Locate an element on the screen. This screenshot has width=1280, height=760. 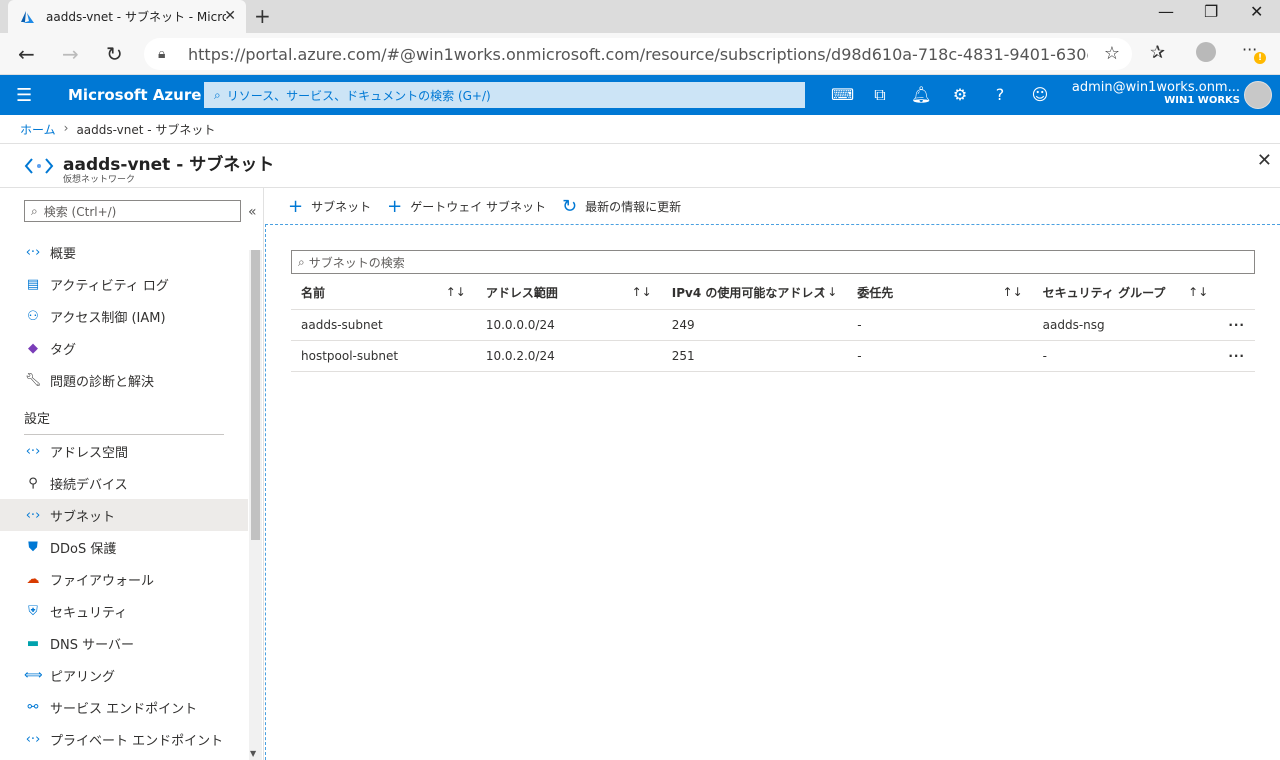
menu-item-peering: ⟺ ピアリング is located at coordinates (124, 675).